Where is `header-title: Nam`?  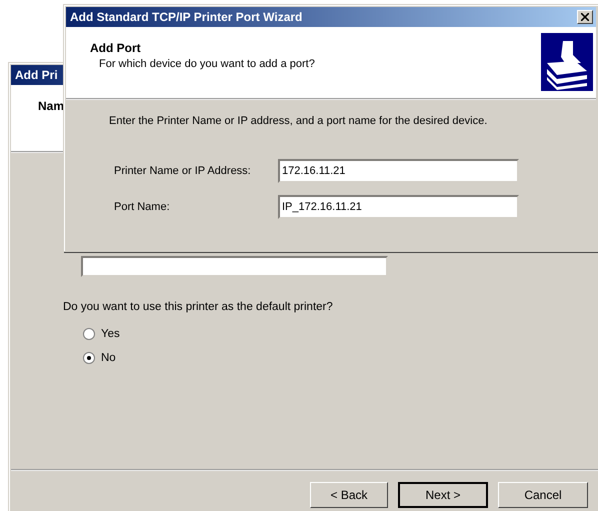 header-title: Nam is located at coordinates (51, 106).